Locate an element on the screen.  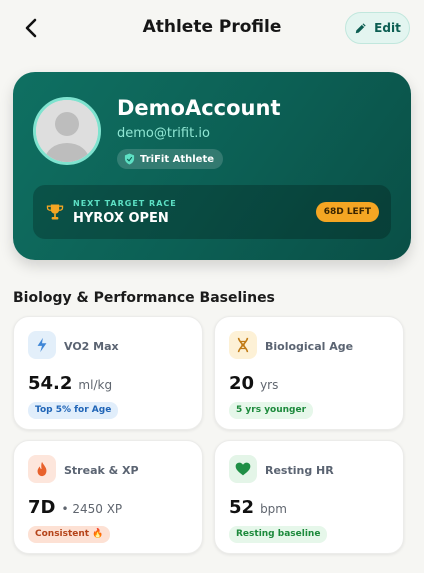
user-silhouette-icon is located at coordinates (67, 131).